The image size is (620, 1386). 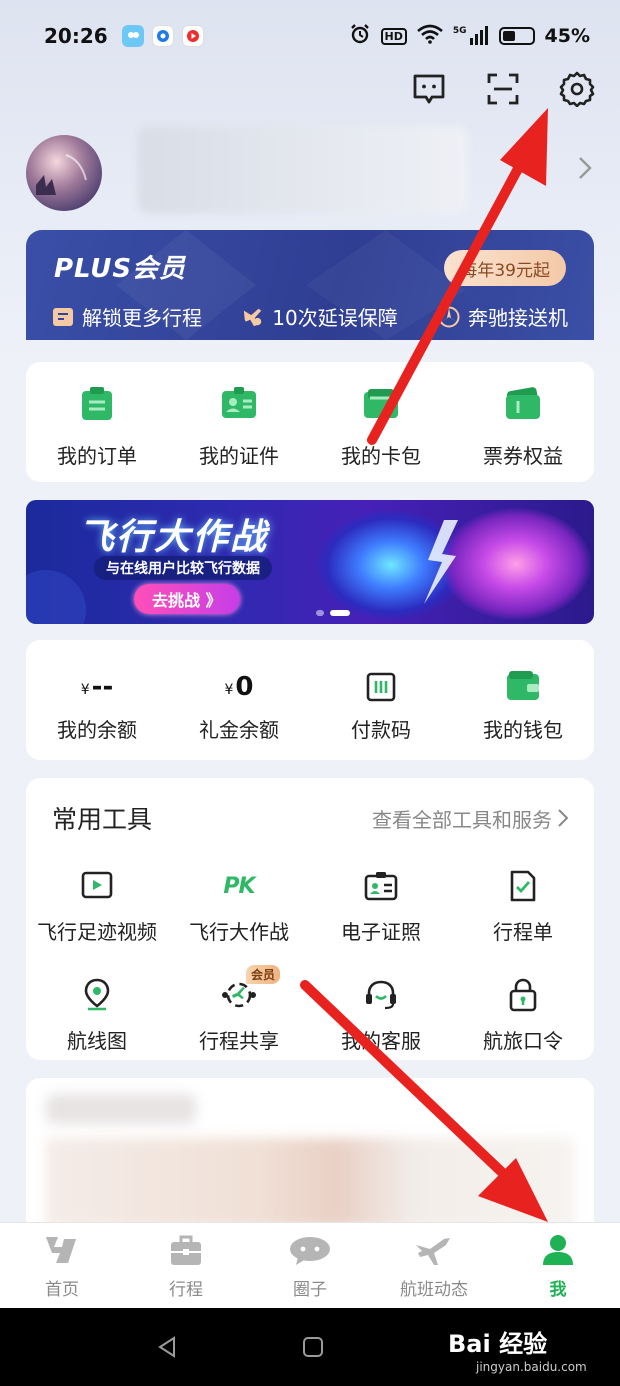 I want to click on banner-pagination, so click(x=333, y=613).